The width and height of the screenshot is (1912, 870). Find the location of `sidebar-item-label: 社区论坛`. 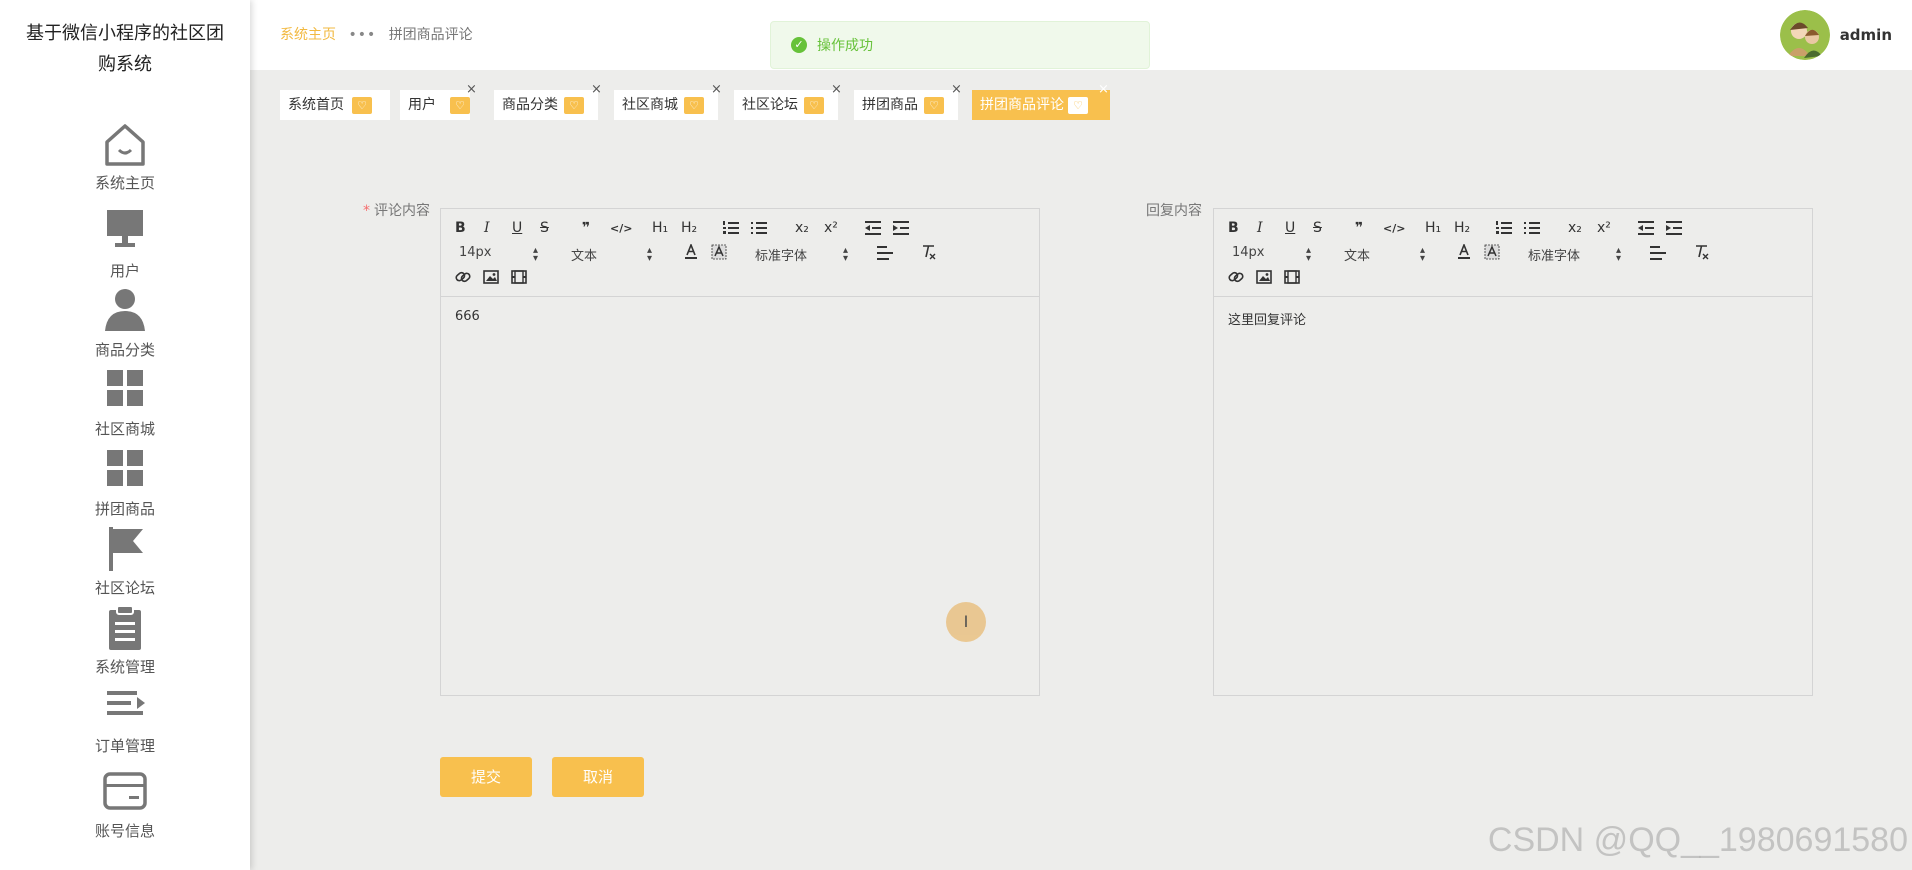

sidebar-item-label: 社区论坛 is located at coordinates (124, 588).